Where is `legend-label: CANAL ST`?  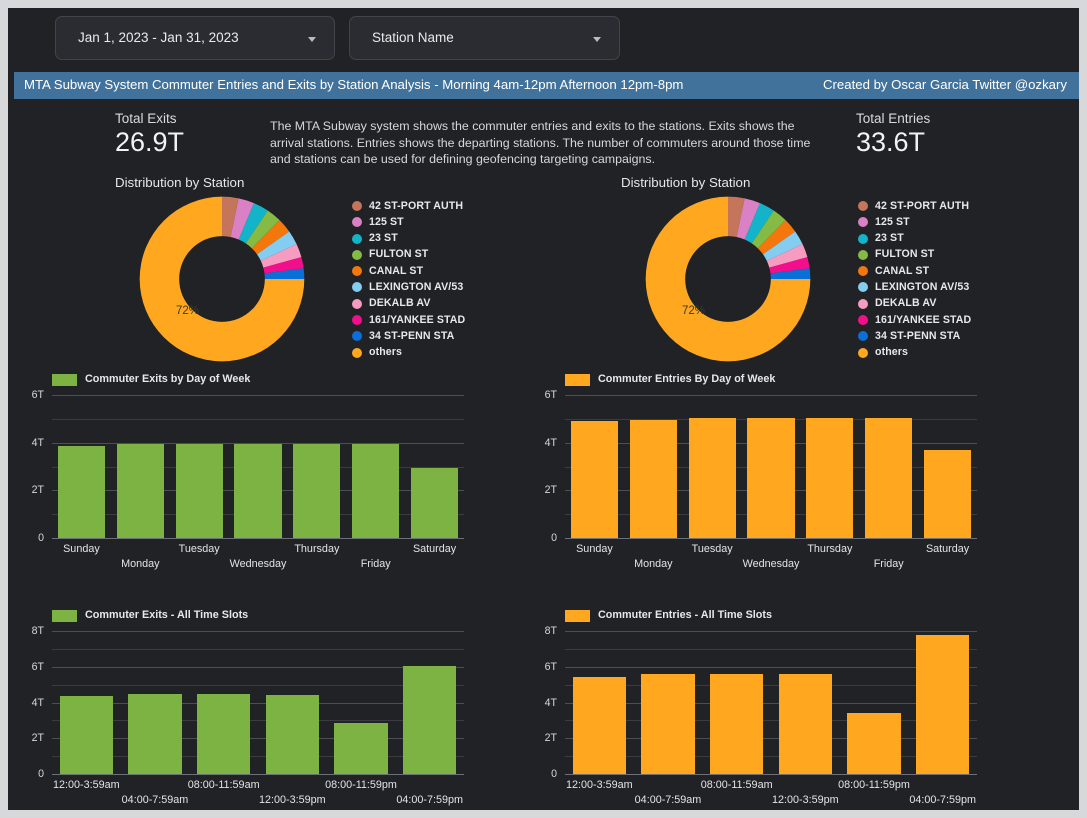 legend-label: CANAL ST is located at coordinates (396, 270).